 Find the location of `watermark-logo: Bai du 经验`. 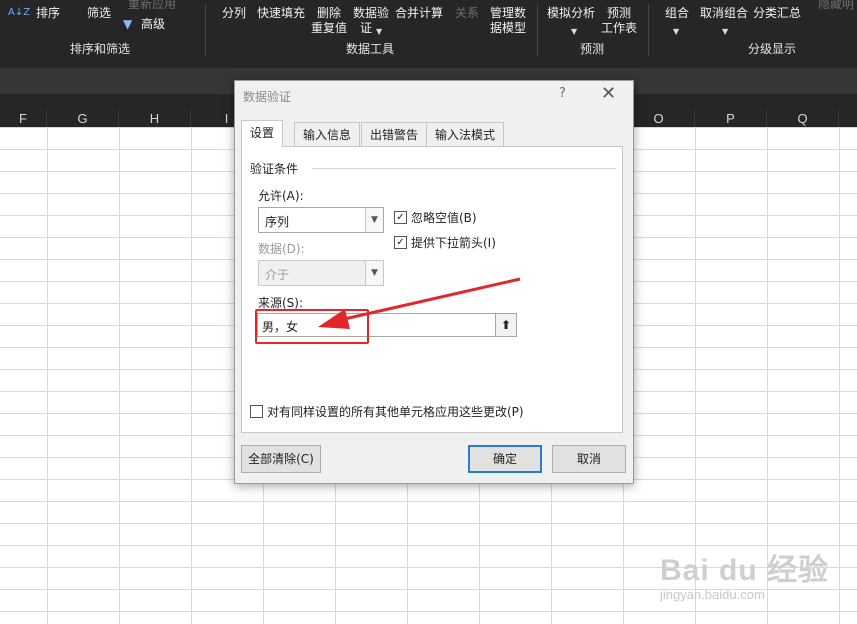

watermark-logo: Bai du 经验 is located at coordinates (745, 570).